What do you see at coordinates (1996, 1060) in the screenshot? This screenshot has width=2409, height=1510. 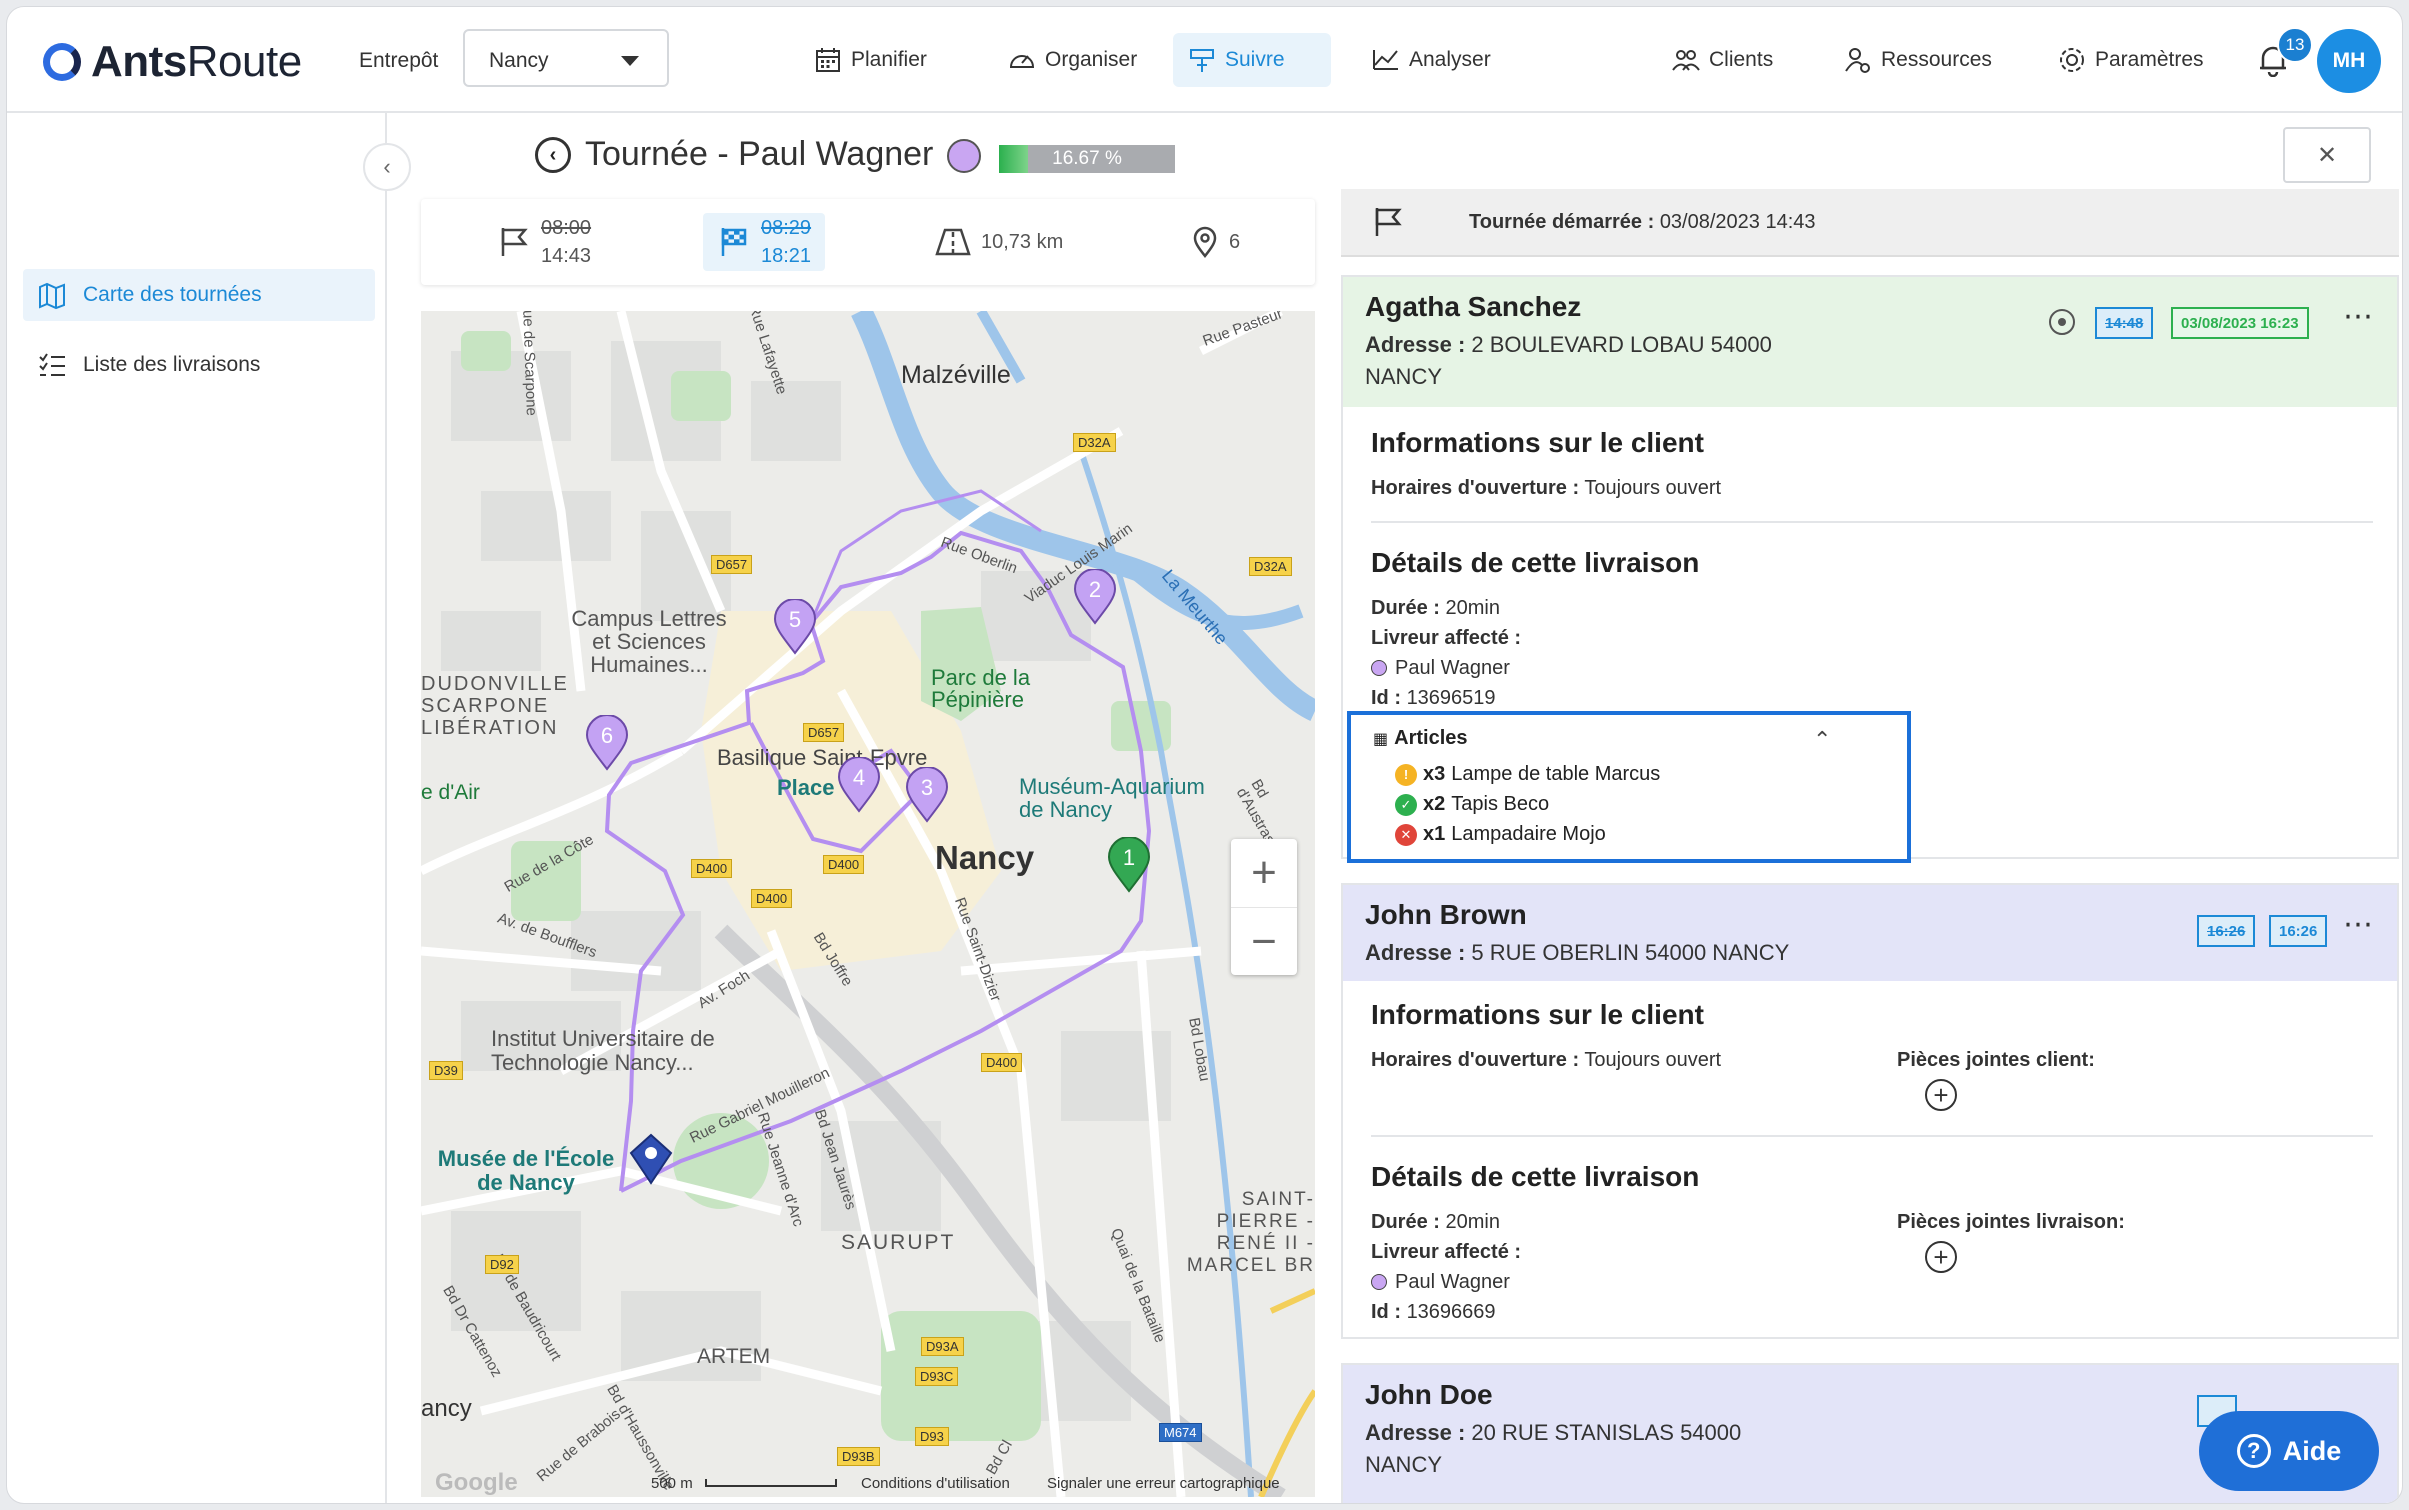 I see `client-attachments-label: Pièces jointes client:` at bounding box center [1996, 1060].